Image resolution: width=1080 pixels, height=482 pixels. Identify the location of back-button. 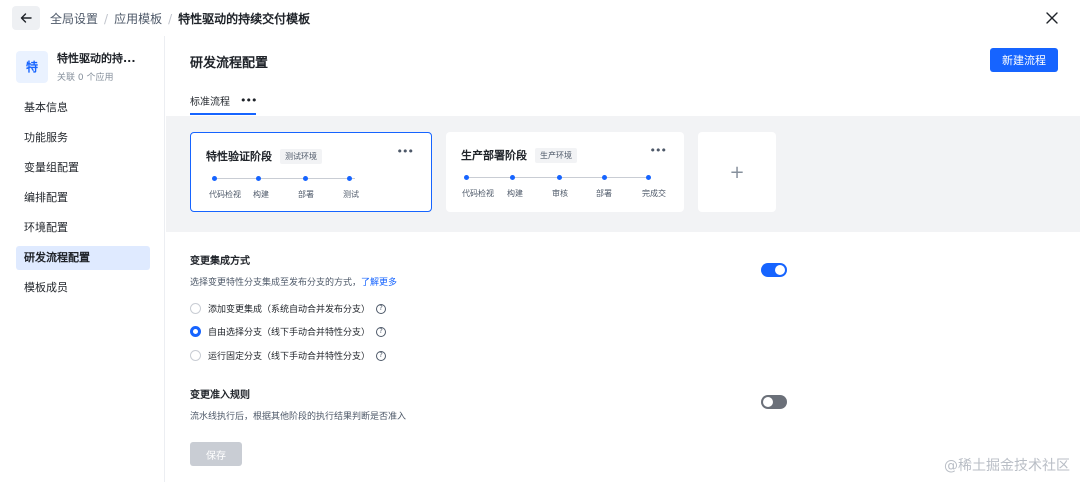
(26, 18).